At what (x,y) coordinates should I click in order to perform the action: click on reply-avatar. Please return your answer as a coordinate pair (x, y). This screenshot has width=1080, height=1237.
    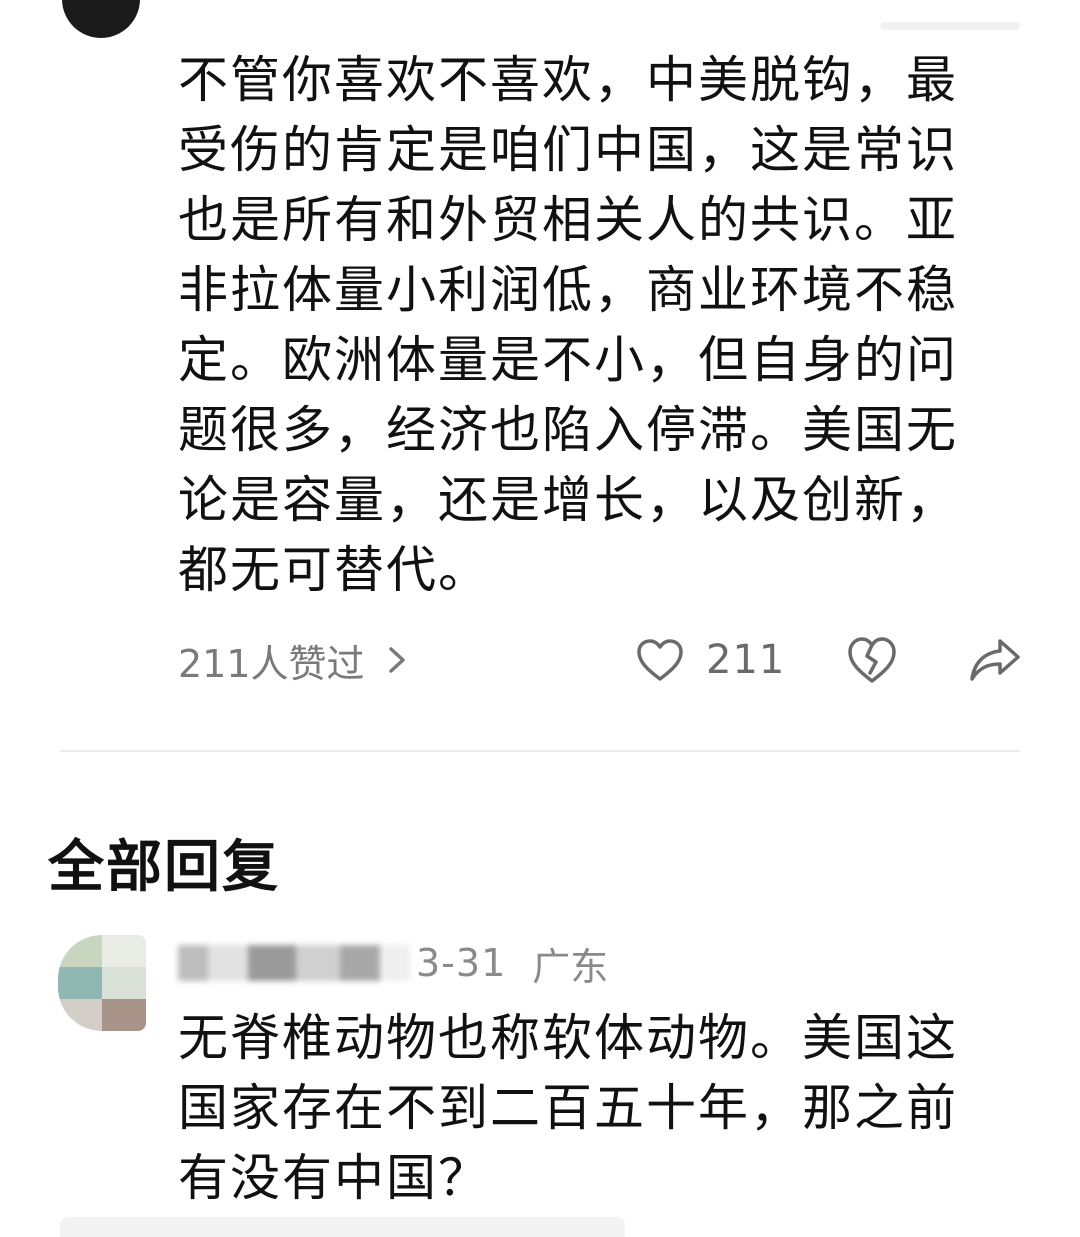
    Looking at the image, I should click on (102, 983).